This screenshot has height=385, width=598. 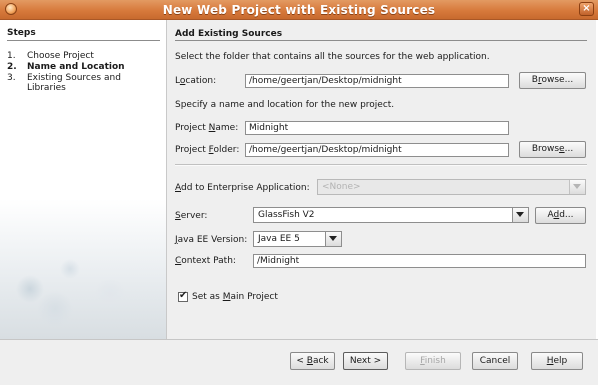 What do you see at coordinates (341, 187) in the screenshot?
I see `select-value: <None>` at bounding box center [341, 187].